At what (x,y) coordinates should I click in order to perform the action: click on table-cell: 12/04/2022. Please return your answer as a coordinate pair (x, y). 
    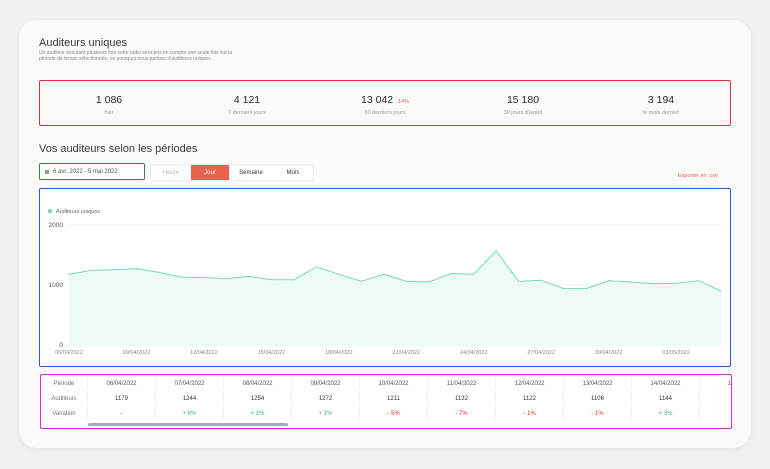
    Looking at the image, I should click on (529, 383).